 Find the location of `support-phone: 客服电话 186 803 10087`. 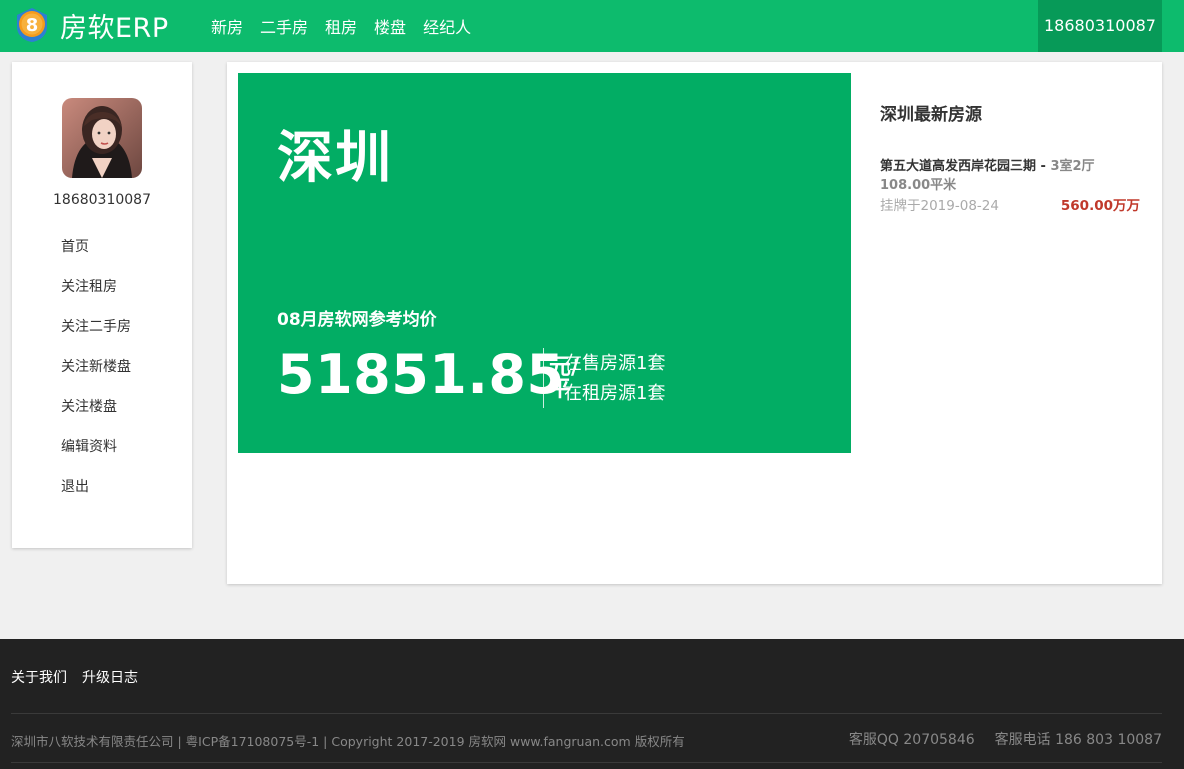

support-phone: 客服电话 186 803 10087 is located at coordinates (1078, 740).